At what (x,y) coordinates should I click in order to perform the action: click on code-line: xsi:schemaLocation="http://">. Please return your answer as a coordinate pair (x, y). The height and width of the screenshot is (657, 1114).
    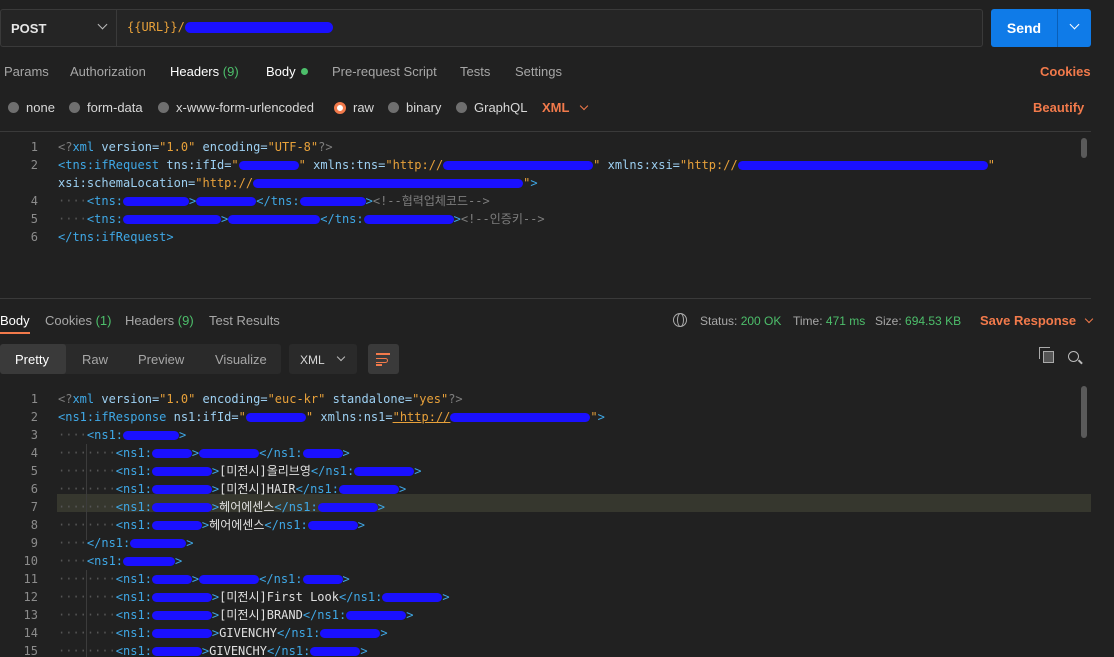
    Looking at the image, I should click on (298, 183).